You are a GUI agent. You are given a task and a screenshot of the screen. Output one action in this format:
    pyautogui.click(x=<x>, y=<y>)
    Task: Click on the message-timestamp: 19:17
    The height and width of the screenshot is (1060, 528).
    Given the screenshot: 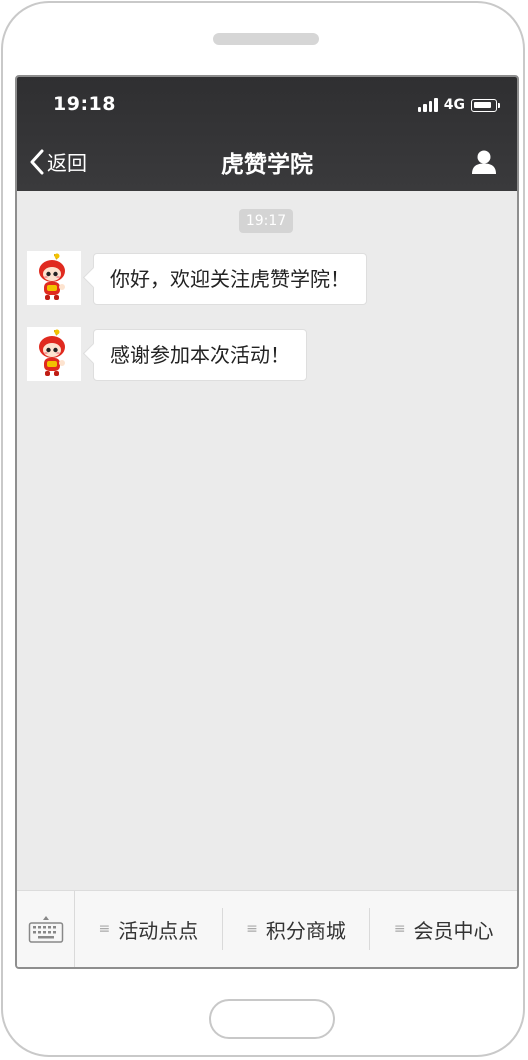 What is the action you would take?
    pyautogui.click(x=266, y=221)
    